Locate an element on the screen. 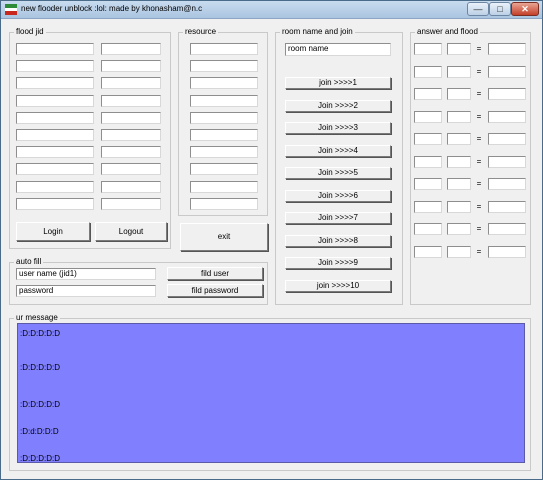  join-button-3: Join >>>>3 is located at coordinates (338, 128).